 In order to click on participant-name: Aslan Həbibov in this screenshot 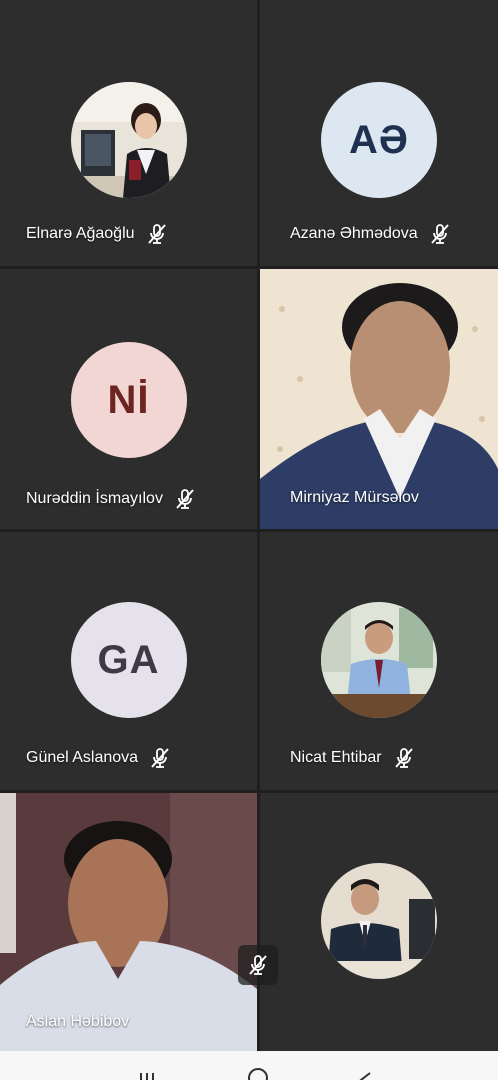, I will do `click(78, 1021)`.